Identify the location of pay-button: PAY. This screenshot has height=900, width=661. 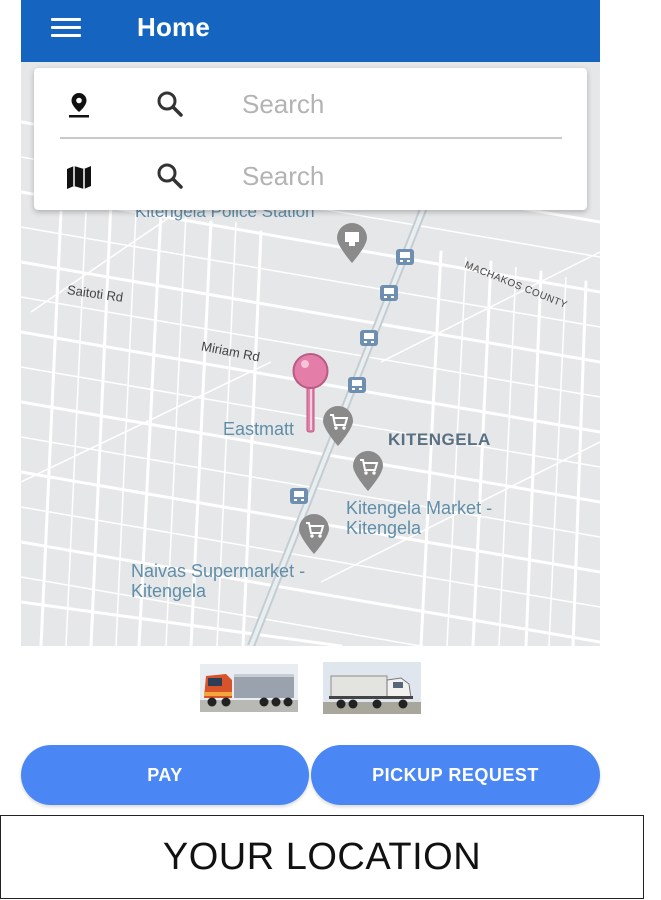
(165, 775).